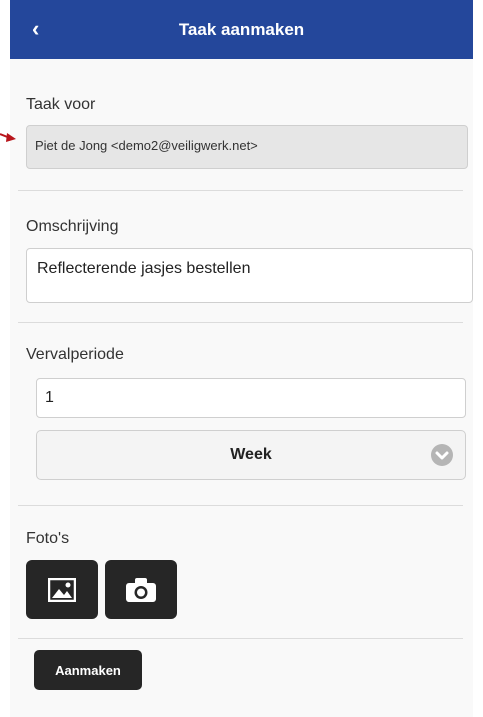 The image size is (483, 717). I want to click on gallery-button, so click(62, 589).